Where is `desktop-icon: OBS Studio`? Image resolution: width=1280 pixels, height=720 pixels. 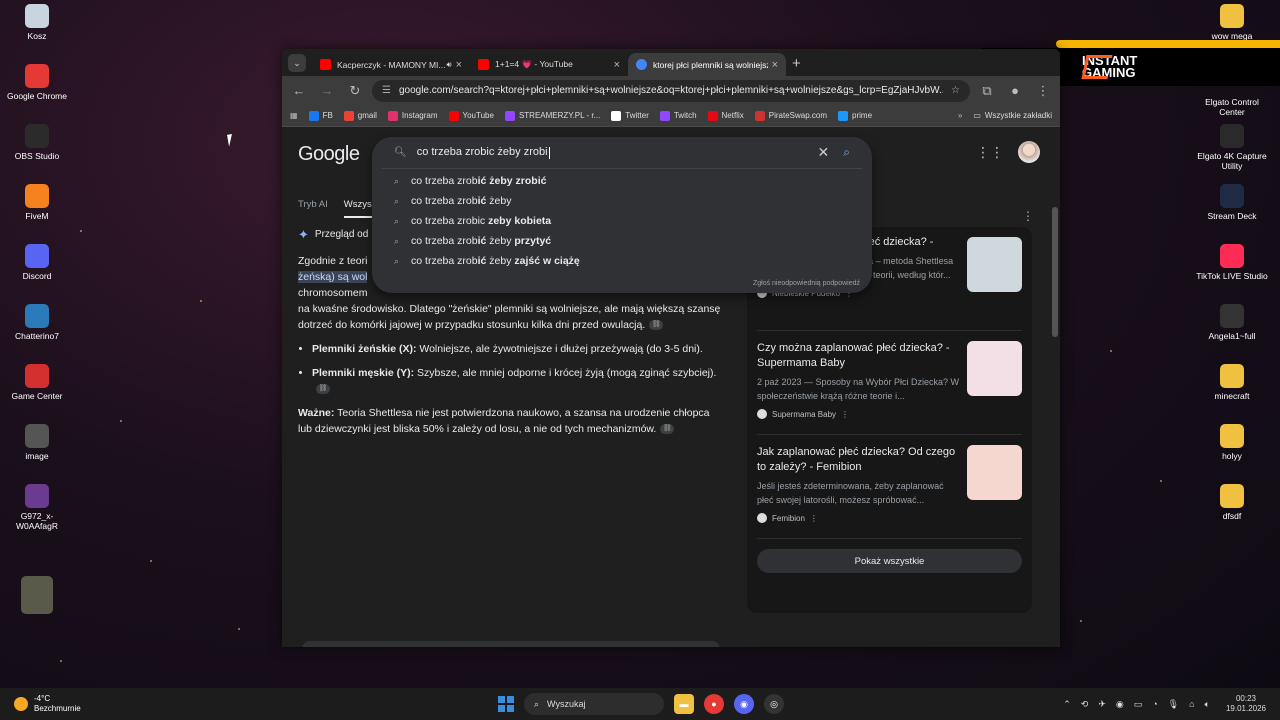 desktop-icon: OBS Studio is located at coordinates (37, 143).